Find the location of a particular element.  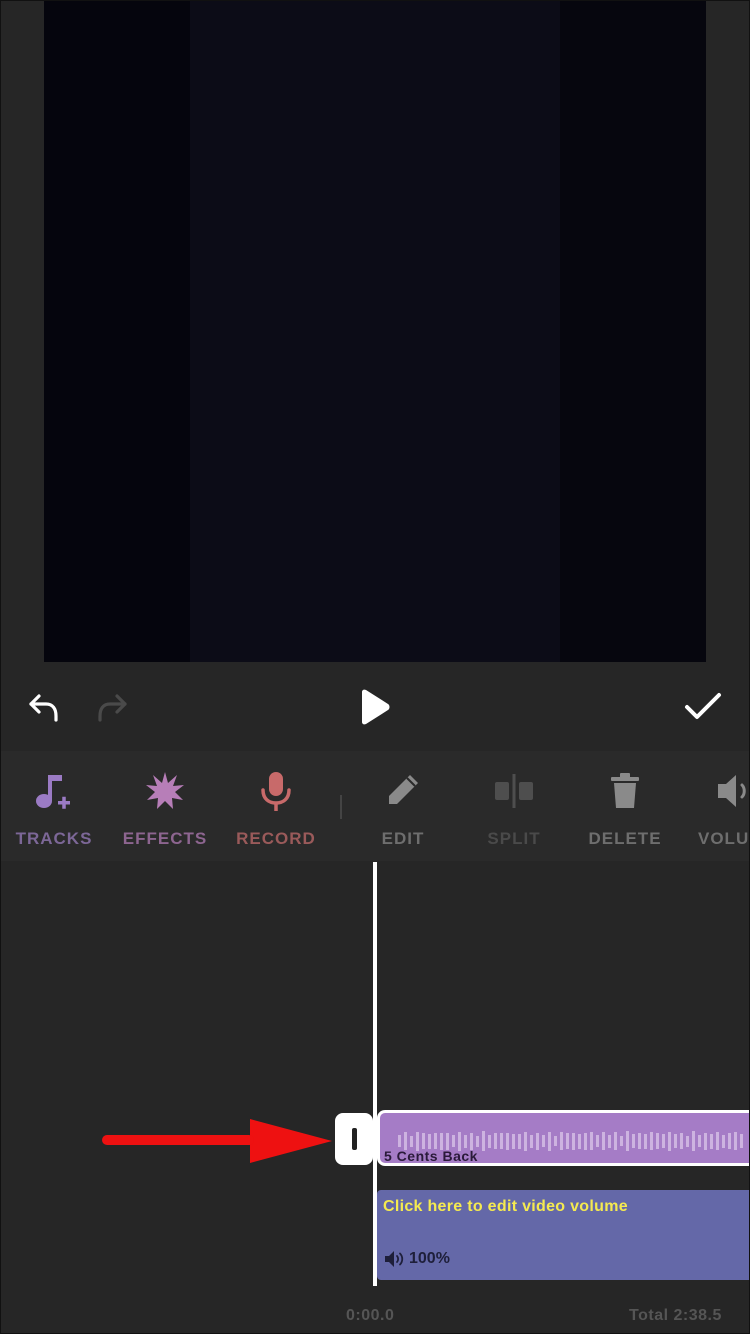

starburst-icon is located at coordinates (165, 790).